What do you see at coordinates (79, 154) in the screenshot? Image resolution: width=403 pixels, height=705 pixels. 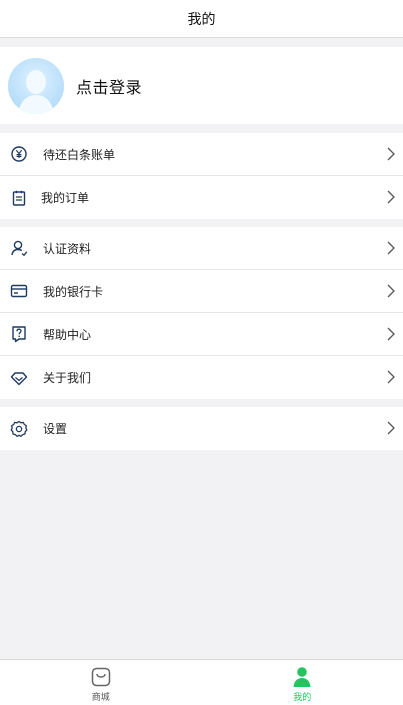 I see `menu-item-label: 待还白条账单` at bounding box center [79, 154].